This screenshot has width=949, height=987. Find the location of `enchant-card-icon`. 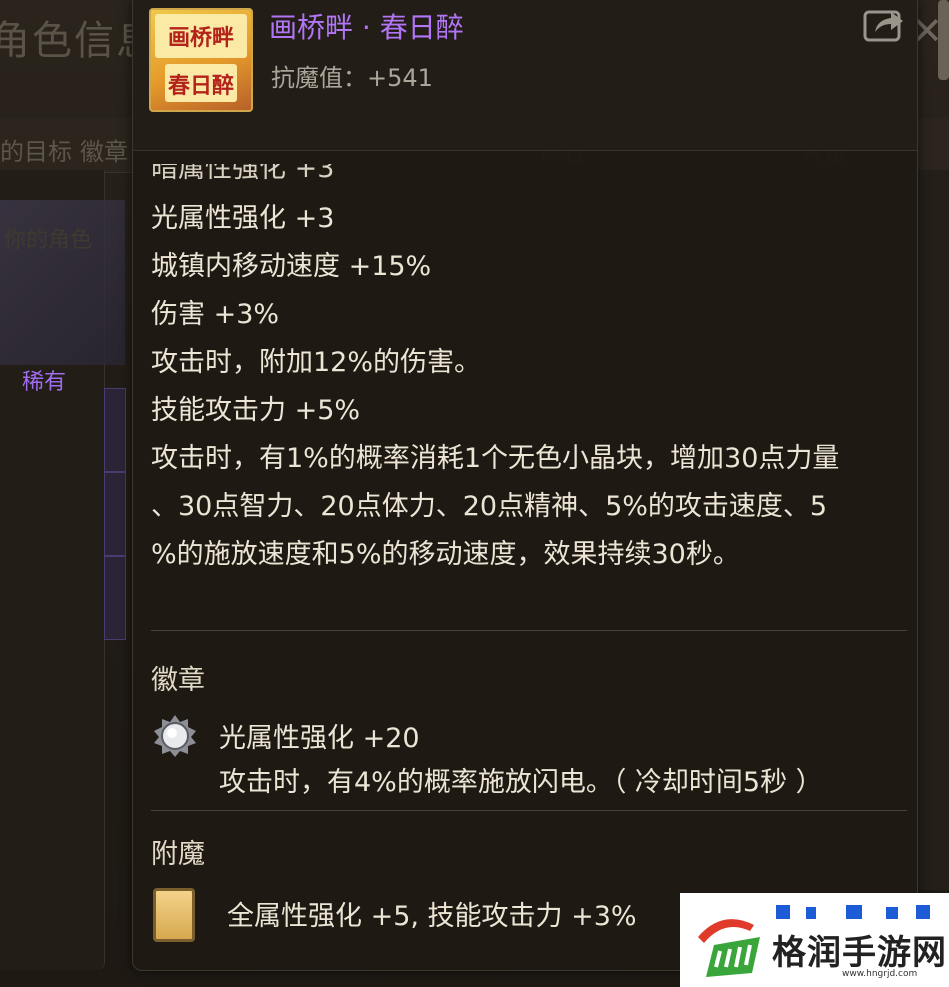

enchant-card-icon is located at coordinates (174, 915).